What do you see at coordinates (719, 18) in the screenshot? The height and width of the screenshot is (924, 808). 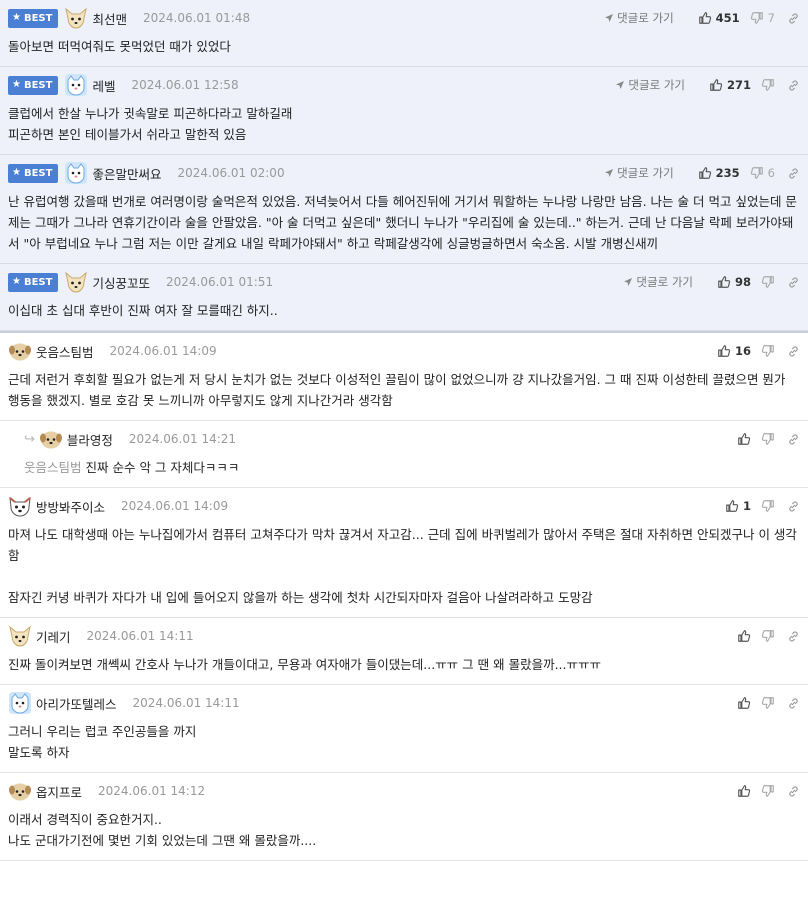 I see `upvote-button: 451` at bounding box center [719, 18].